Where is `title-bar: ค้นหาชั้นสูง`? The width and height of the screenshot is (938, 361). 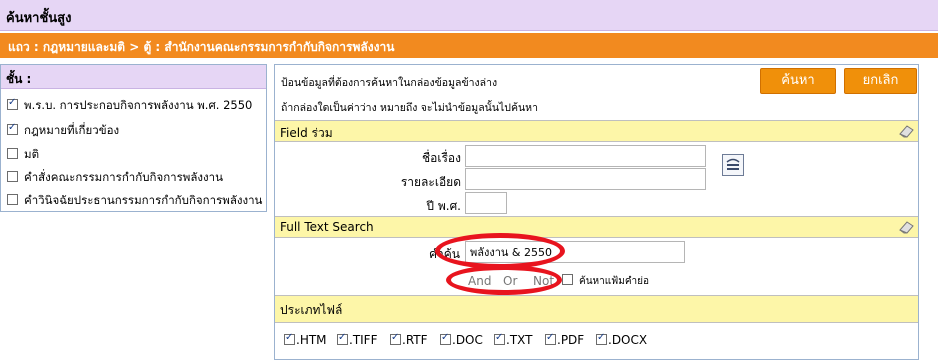 title-bar: ค้นหาชั้นสูง is located at coordinates (469, 15).